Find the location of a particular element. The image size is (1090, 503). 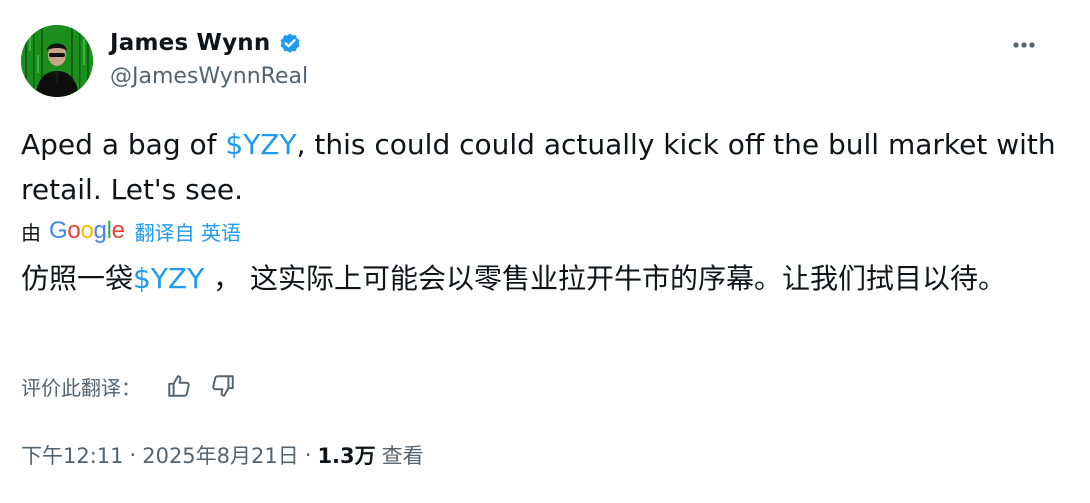

tweet-time: 下午12:11 is located at coordinates (72, 455).